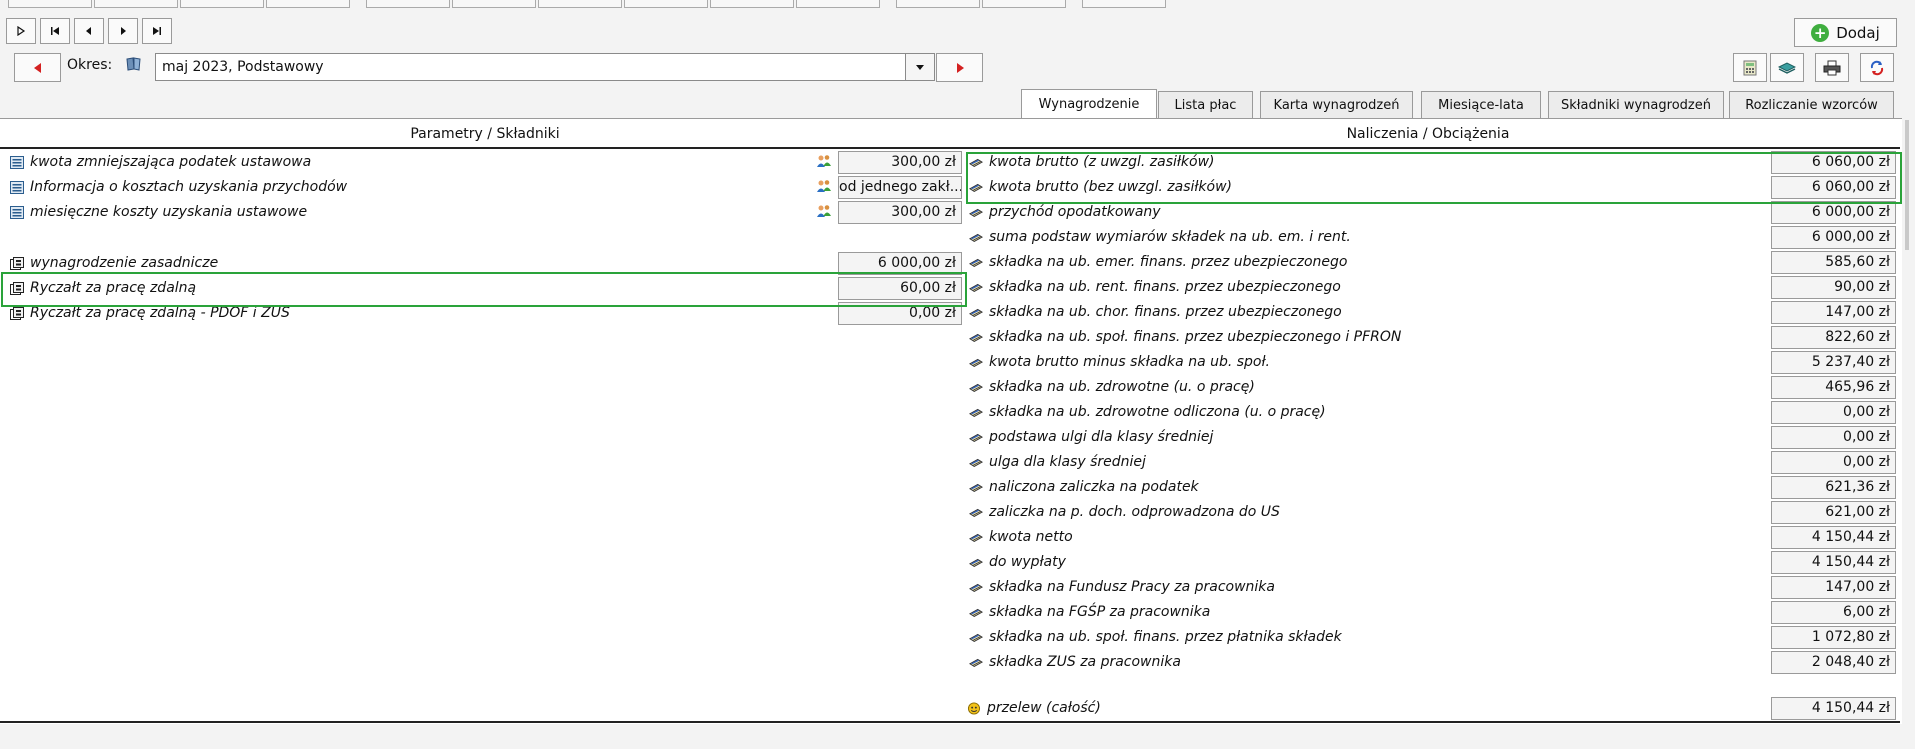 This screenshot has height=749, width=1915. I want to click on previous-record-button, so click(89, 31).